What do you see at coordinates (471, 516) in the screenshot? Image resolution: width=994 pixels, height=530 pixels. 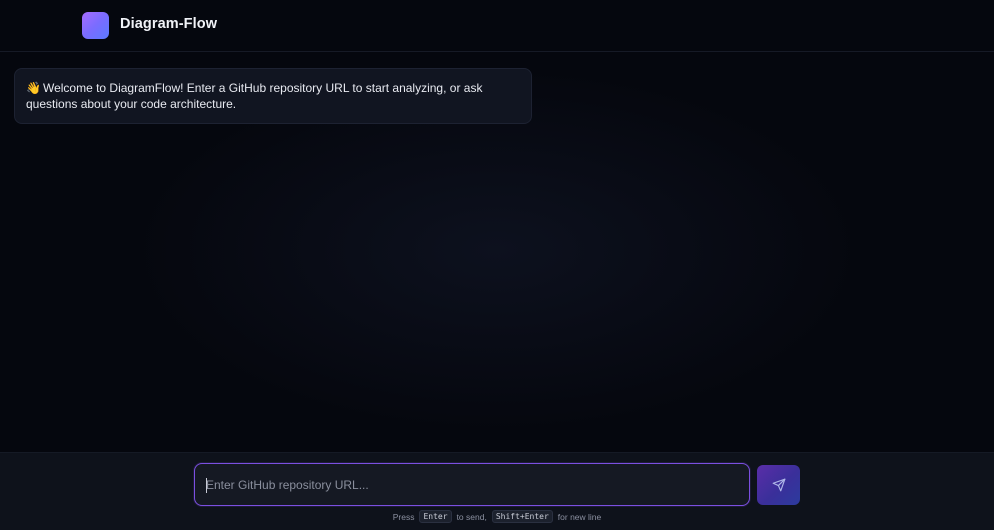 I see `hint-to-send: to send,` at bounding box center [471, 516].